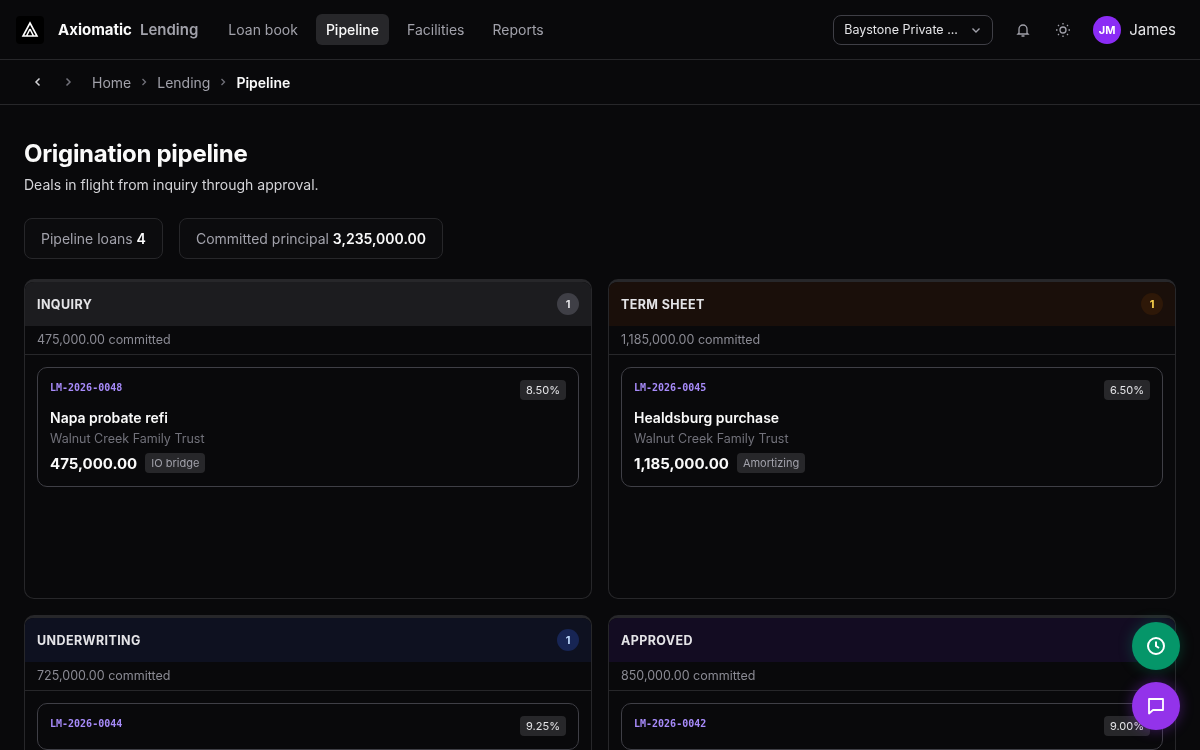  I want to click on history-button, so click(1156, 646).